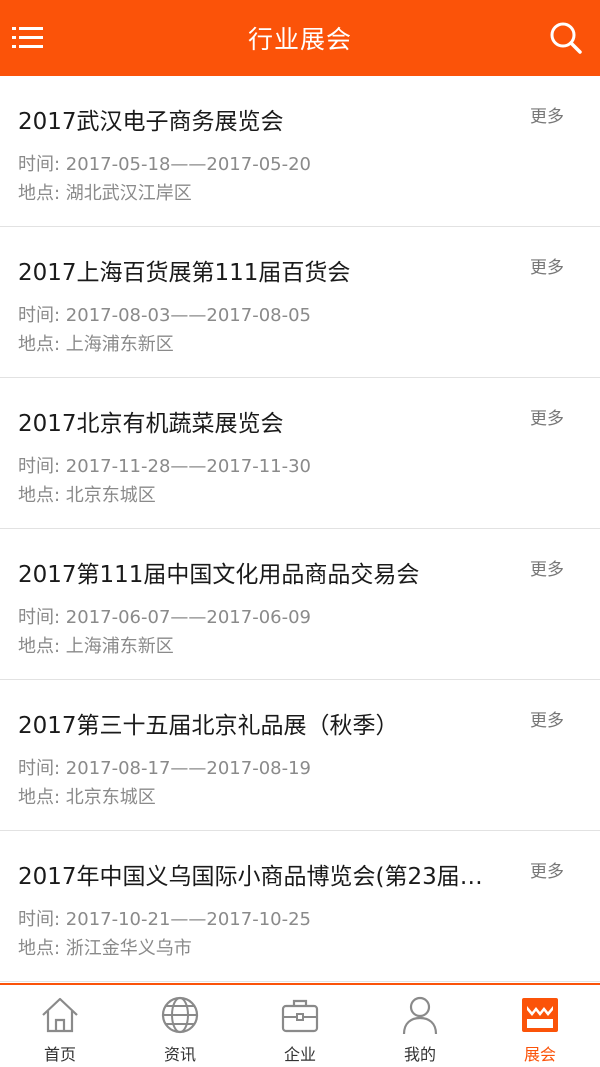 The image size is (600, 1067). I want to click on exhibition-name: 2017武汉电子商务展览会, so click(151, 122).